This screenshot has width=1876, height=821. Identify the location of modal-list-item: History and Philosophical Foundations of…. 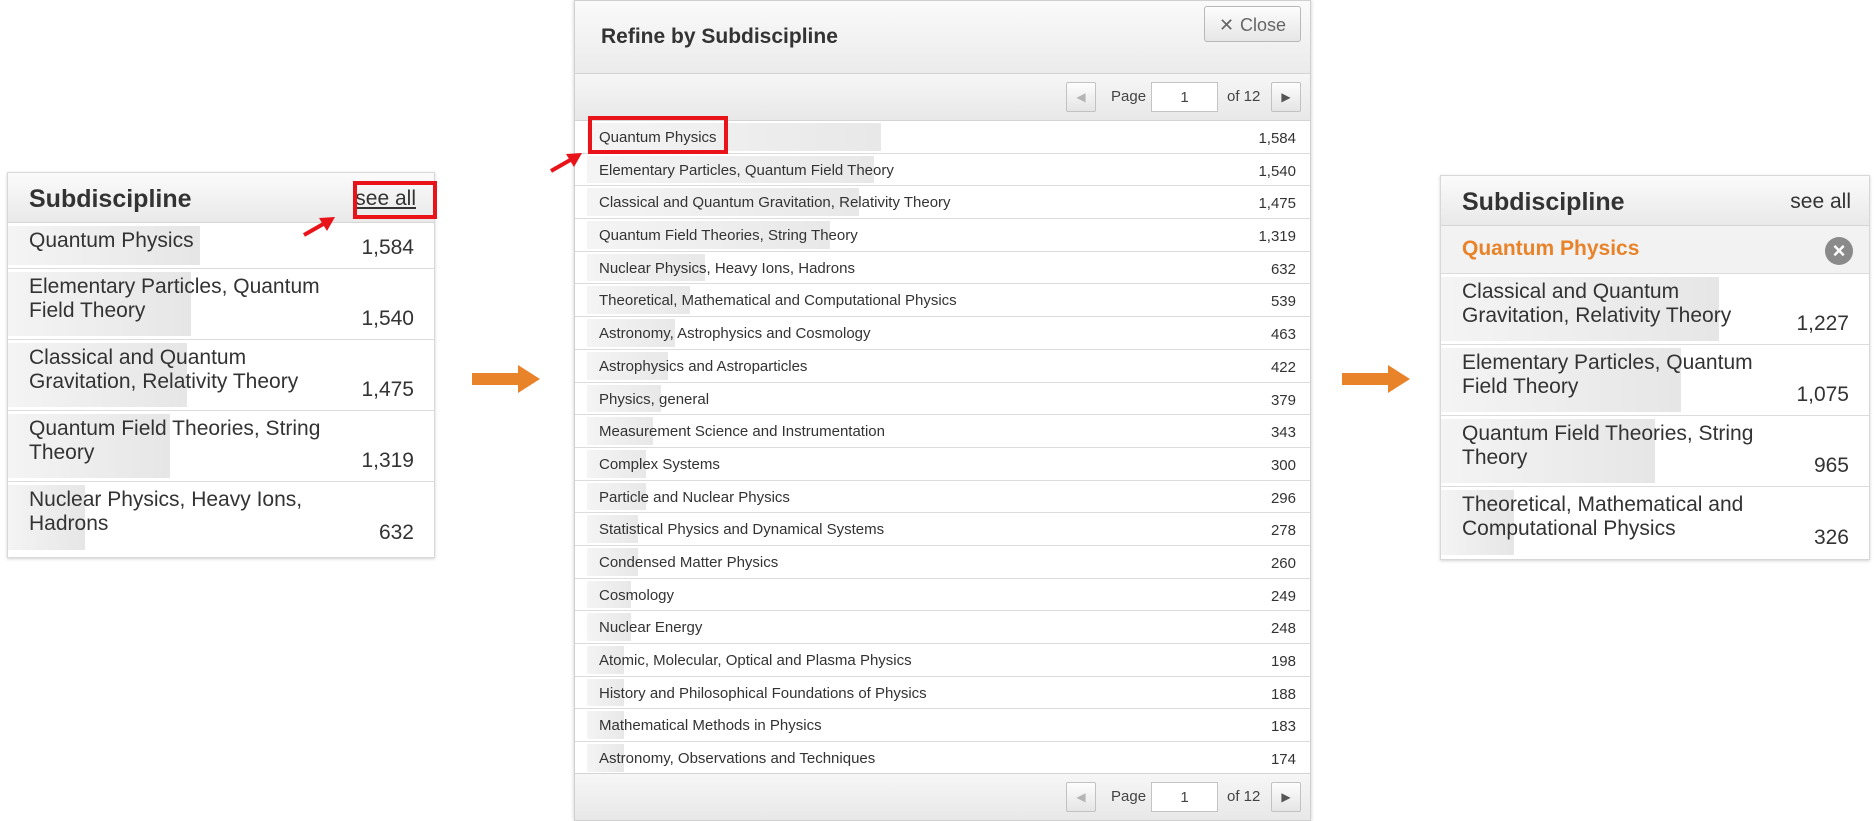
(942, 693).